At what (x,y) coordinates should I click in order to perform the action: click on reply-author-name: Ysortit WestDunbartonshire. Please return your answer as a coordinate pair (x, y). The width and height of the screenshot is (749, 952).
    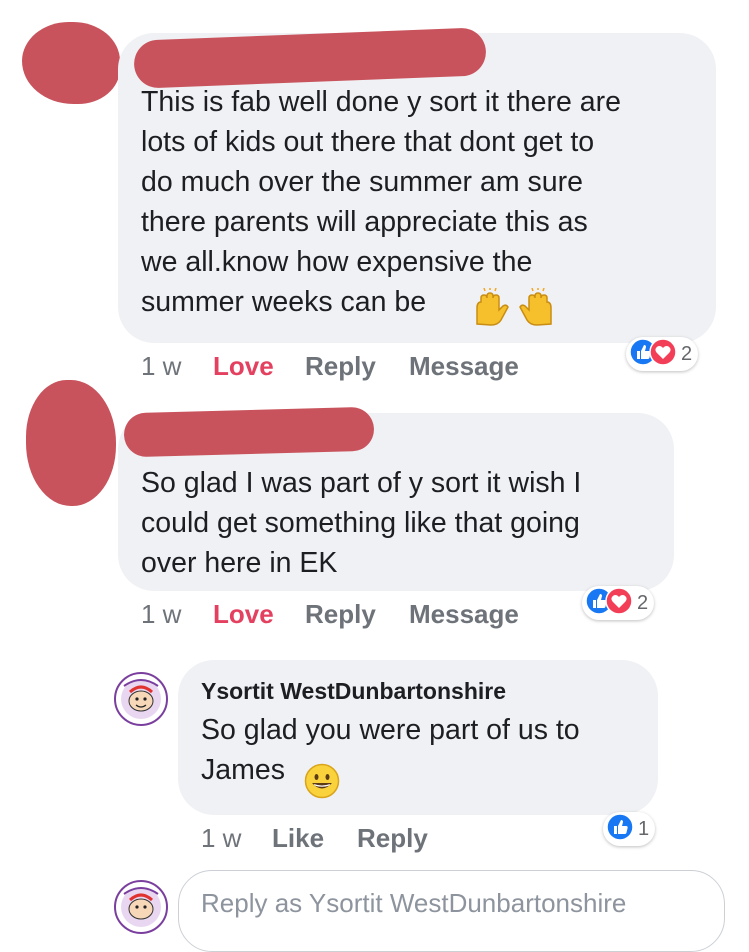
    Looking at the image, I should click on (353, 691).